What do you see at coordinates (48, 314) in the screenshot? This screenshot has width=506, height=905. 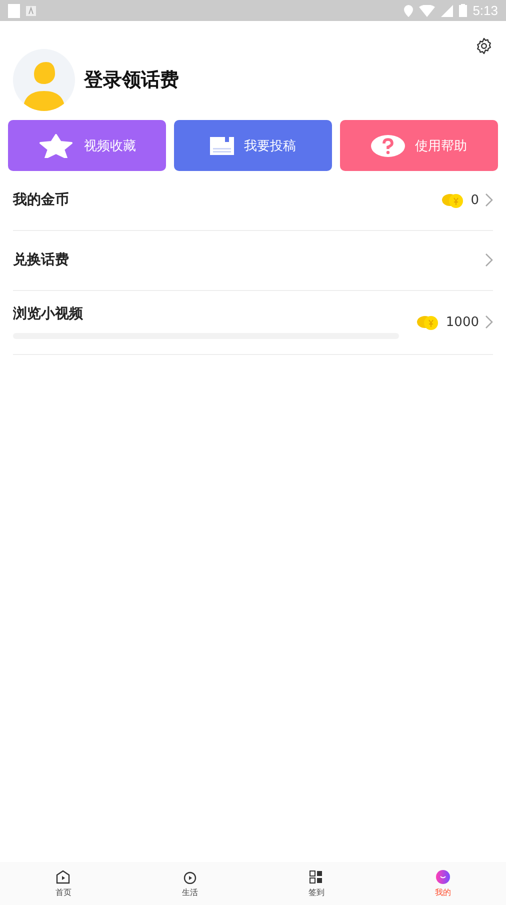 I see `menu-label: 浏览小视频` at bounding box center [48, 314].